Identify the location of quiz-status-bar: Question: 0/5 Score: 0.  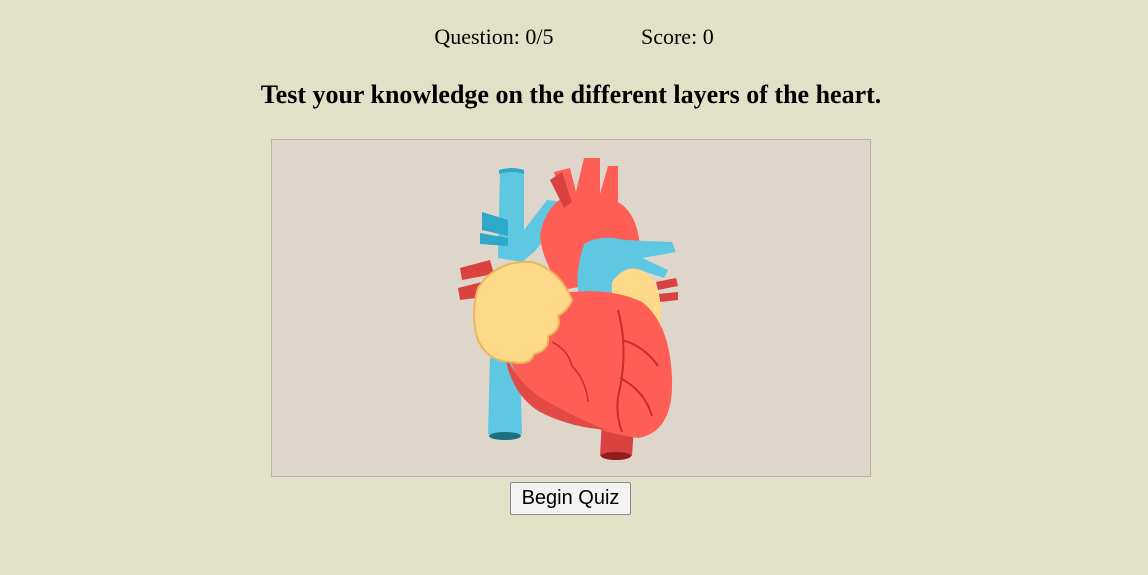
(574, 37).